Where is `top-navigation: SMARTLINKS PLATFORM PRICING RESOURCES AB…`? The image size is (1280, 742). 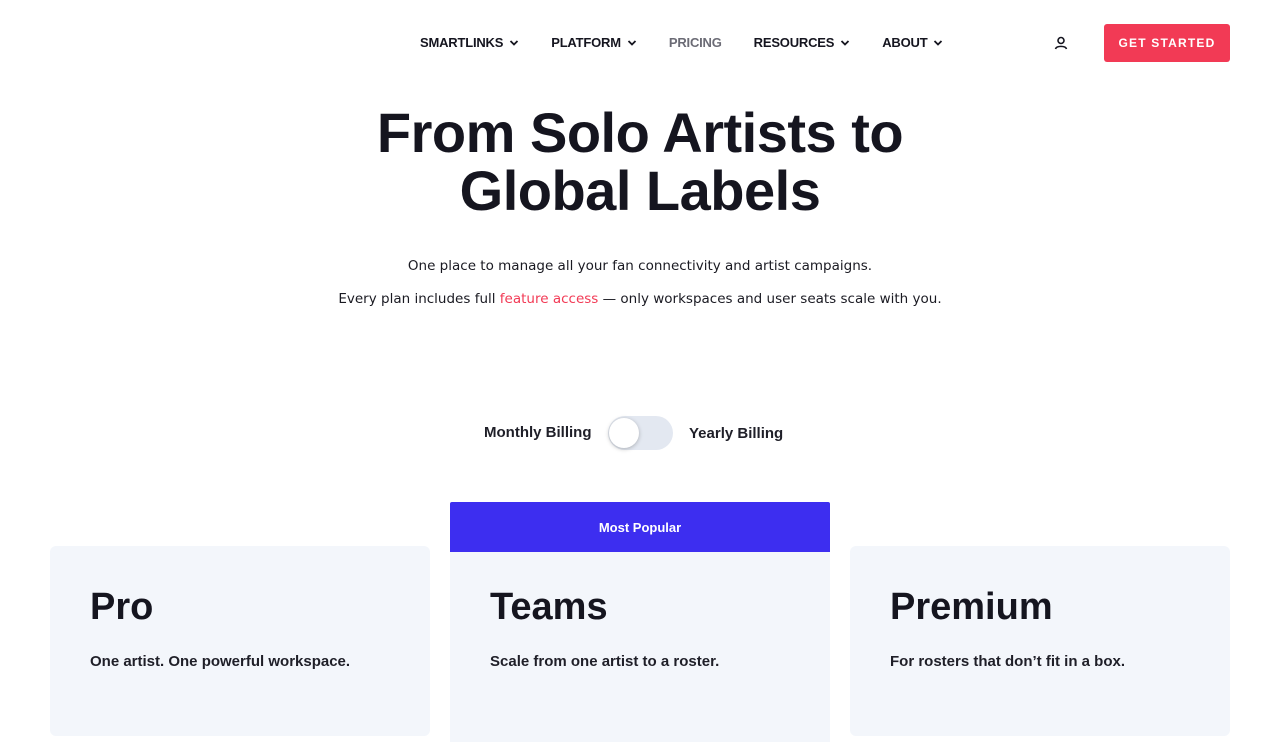
top-navigation: SMARTLINKS PLATFORM PRICING RESOURCES AB… is located at coordinates (640, 43).